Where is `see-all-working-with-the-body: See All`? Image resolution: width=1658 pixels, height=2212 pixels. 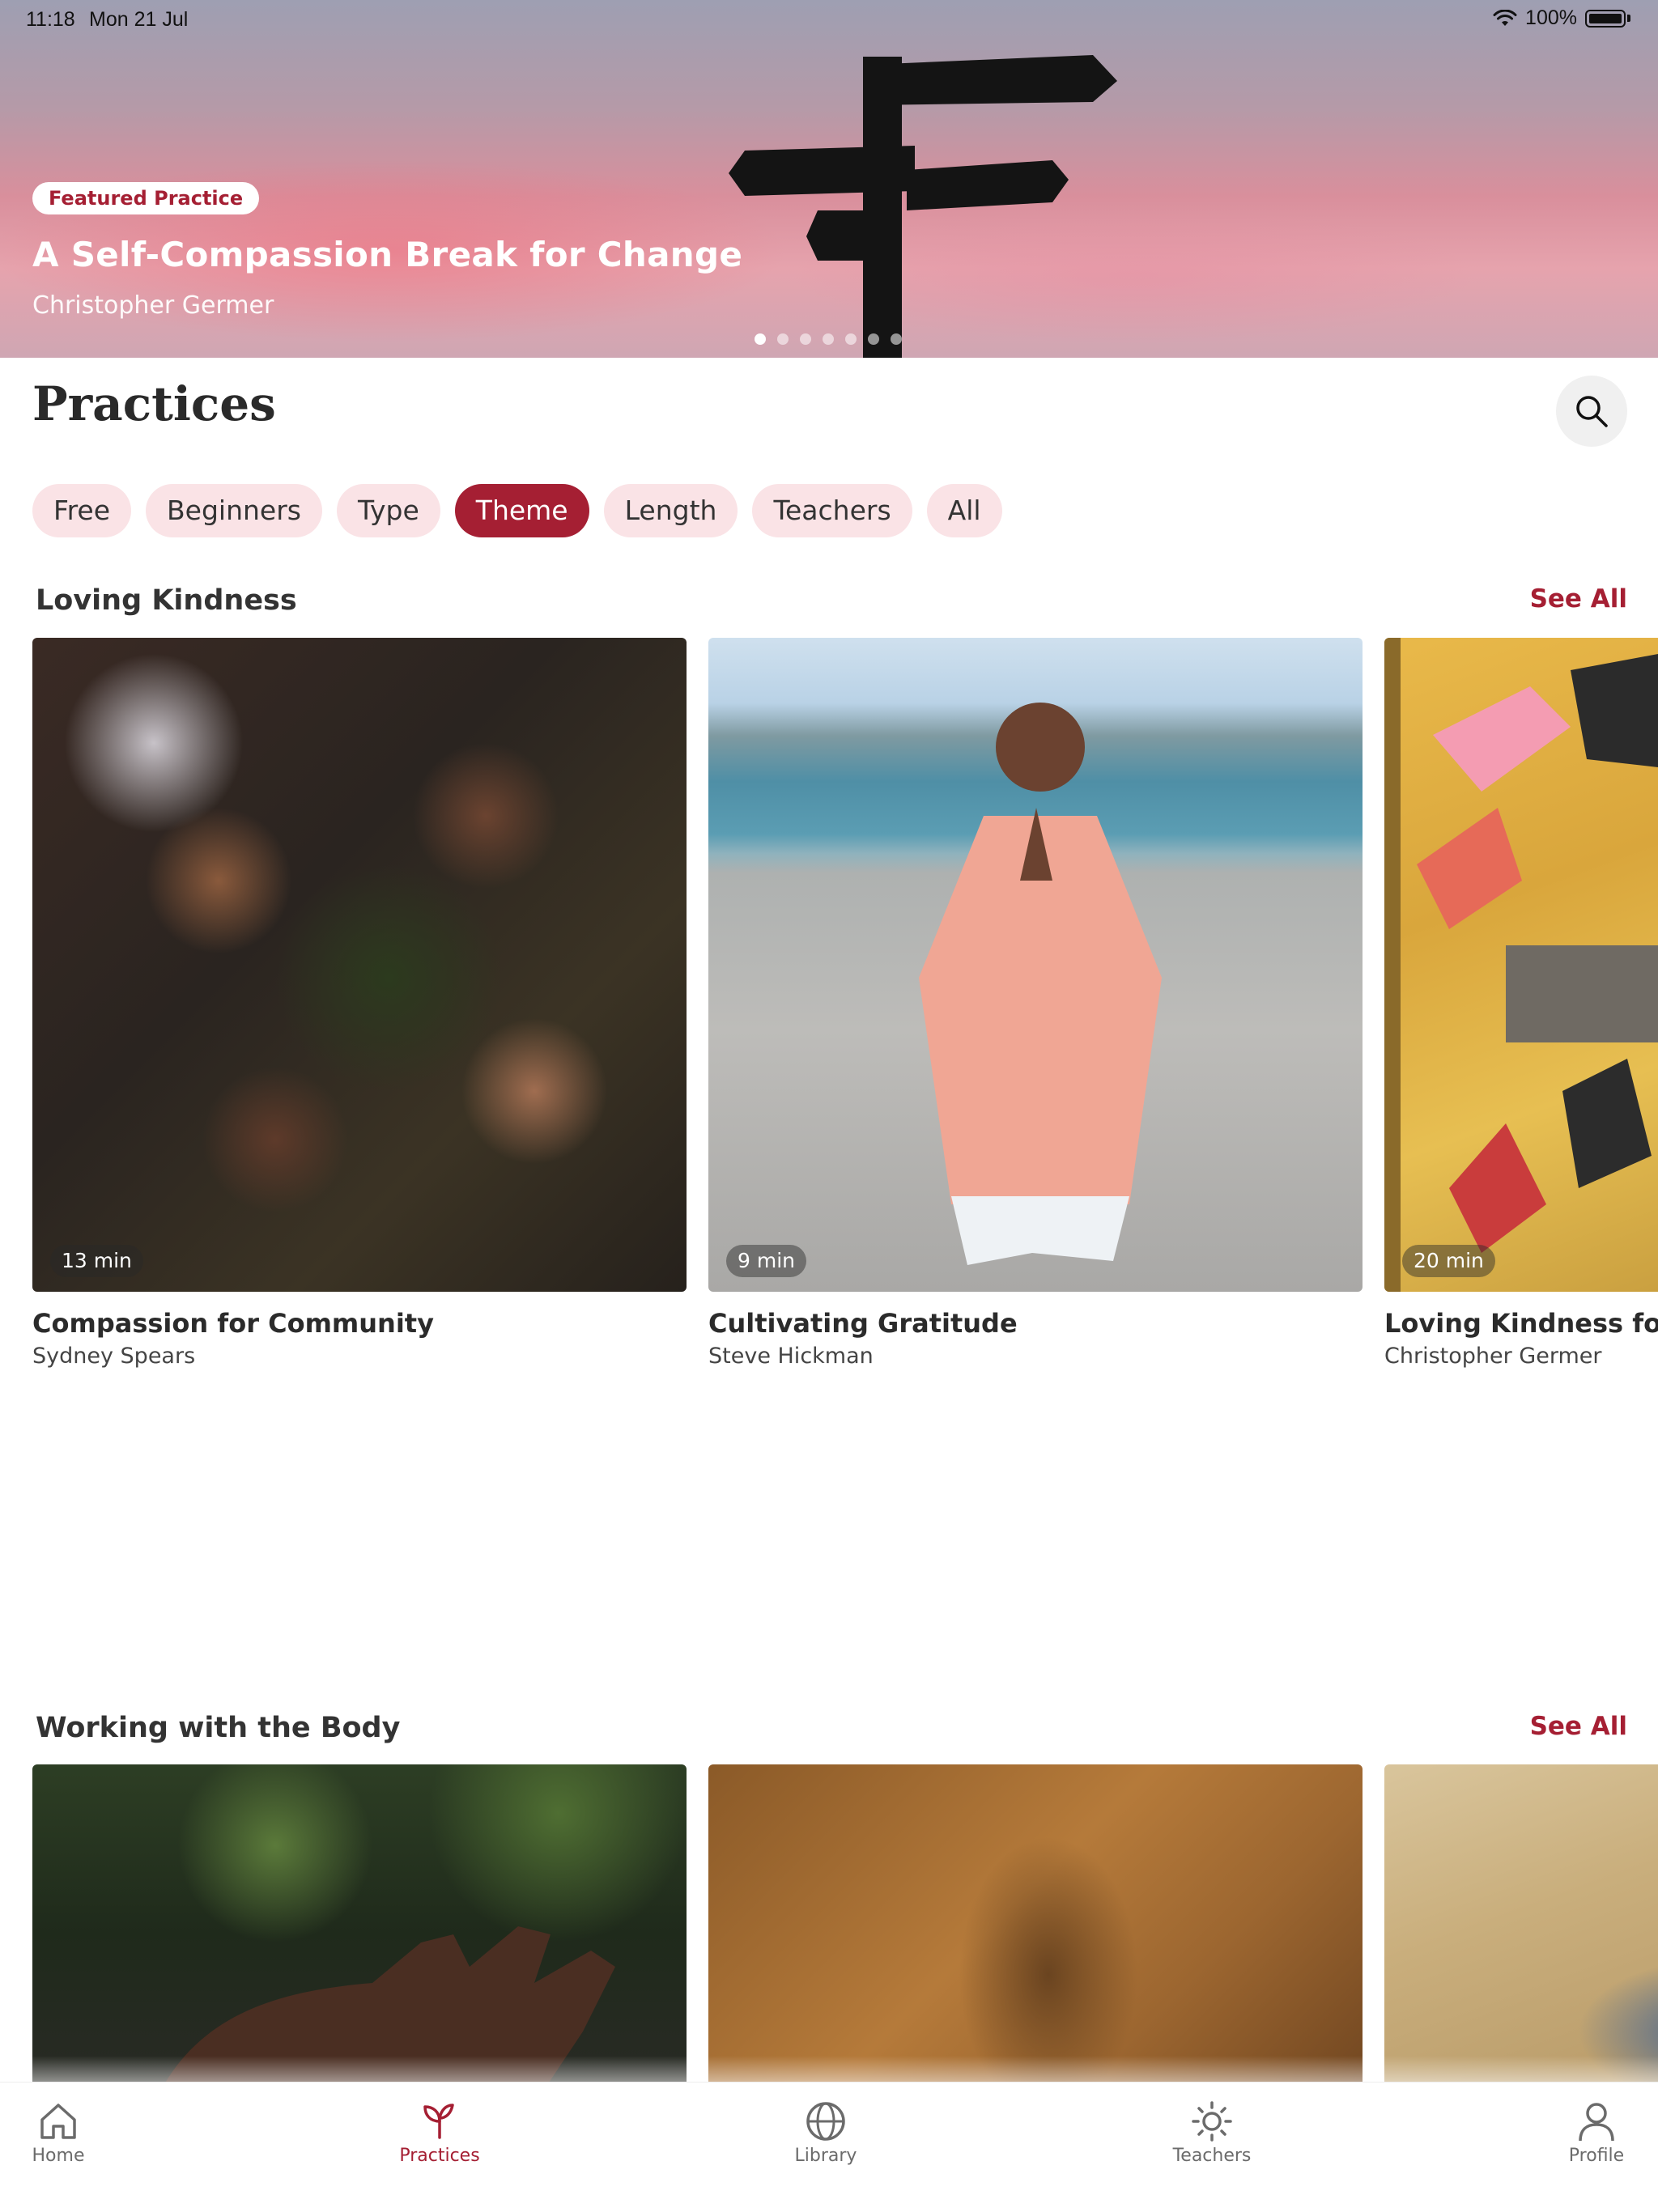 see-all-working-with-the-body: See All is located at coordinates (1578, 1726).